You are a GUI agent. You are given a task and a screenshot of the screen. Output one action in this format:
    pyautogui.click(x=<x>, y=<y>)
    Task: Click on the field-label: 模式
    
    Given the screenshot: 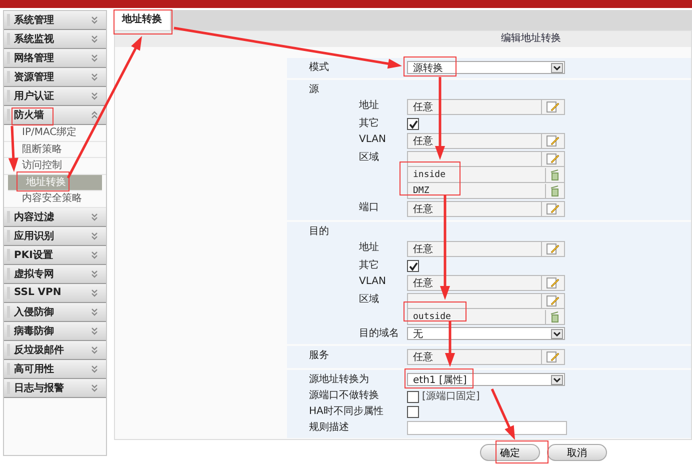 What is the action you would take?
    pyautogui.click(x=319, y=68)
    